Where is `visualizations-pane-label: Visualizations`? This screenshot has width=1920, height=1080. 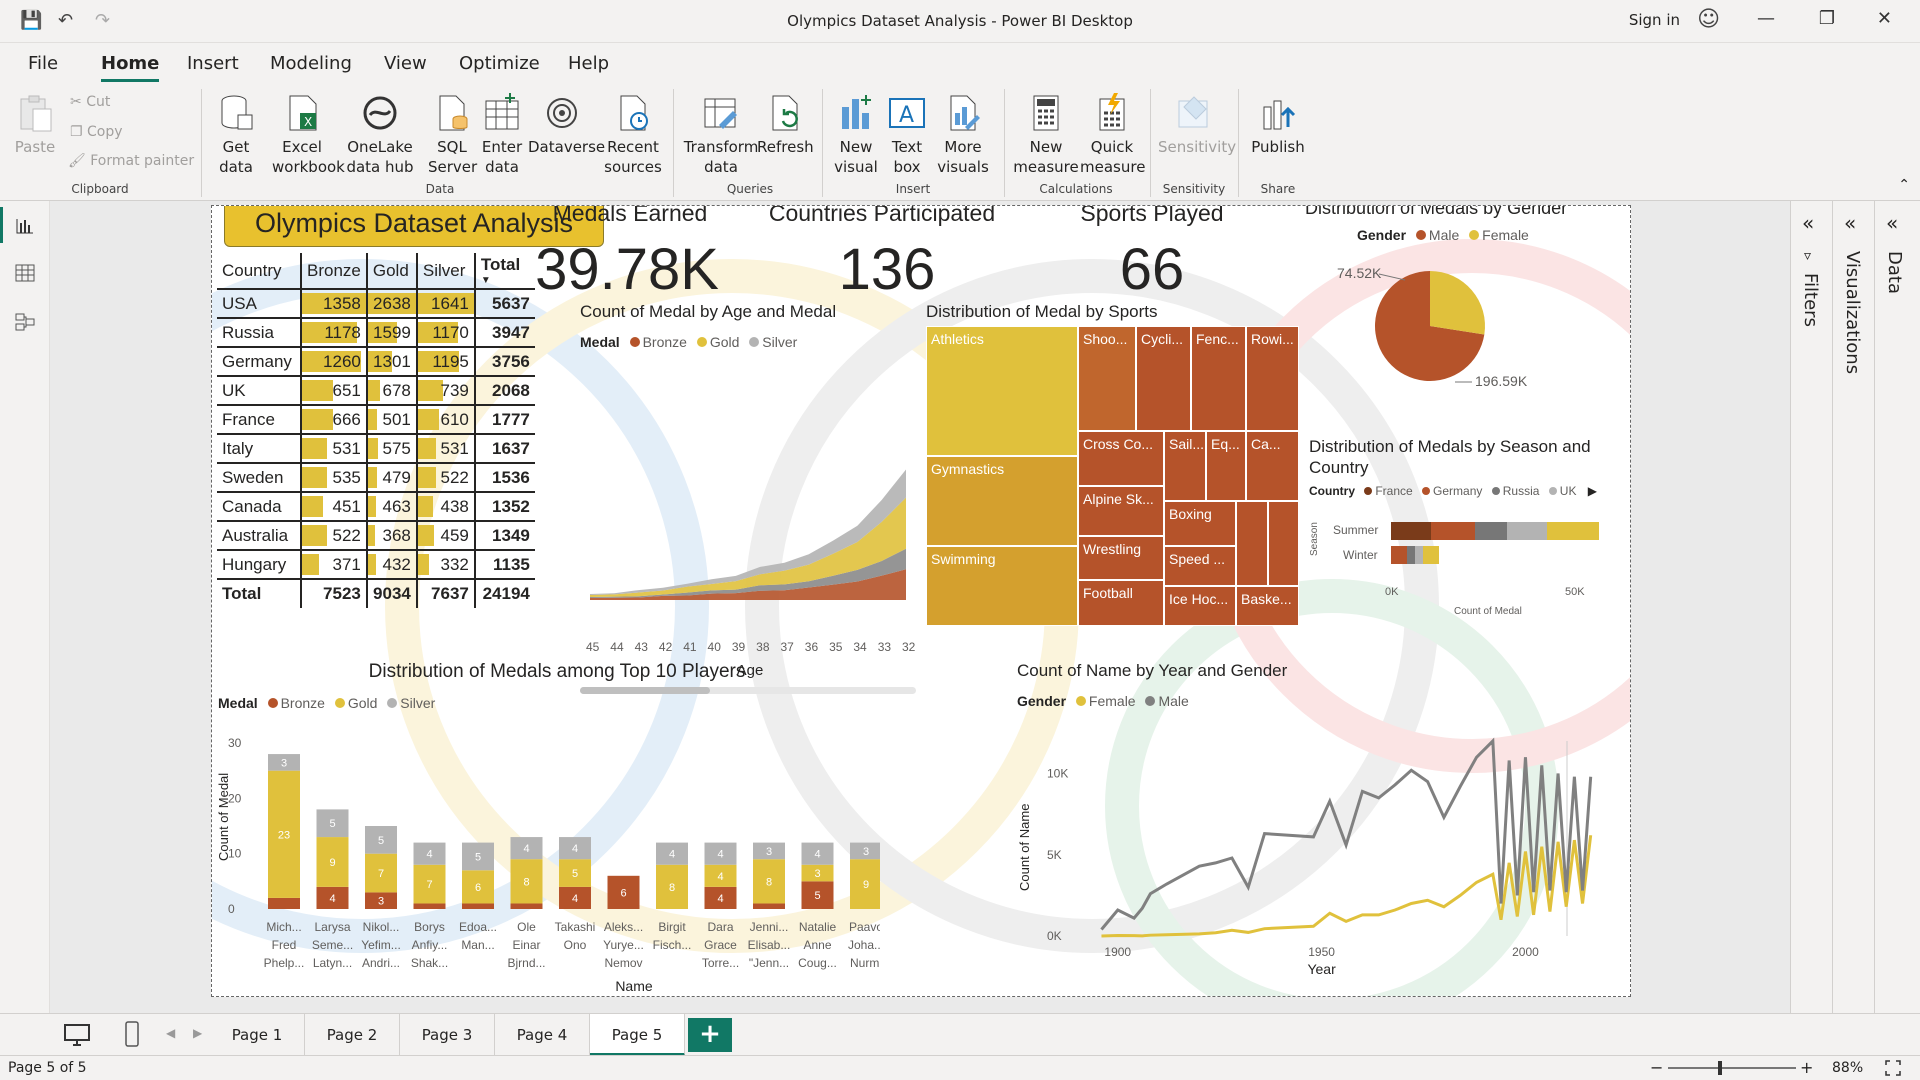 visualizations-pane-label: Visualizations is located at coordinates (1852, 312).